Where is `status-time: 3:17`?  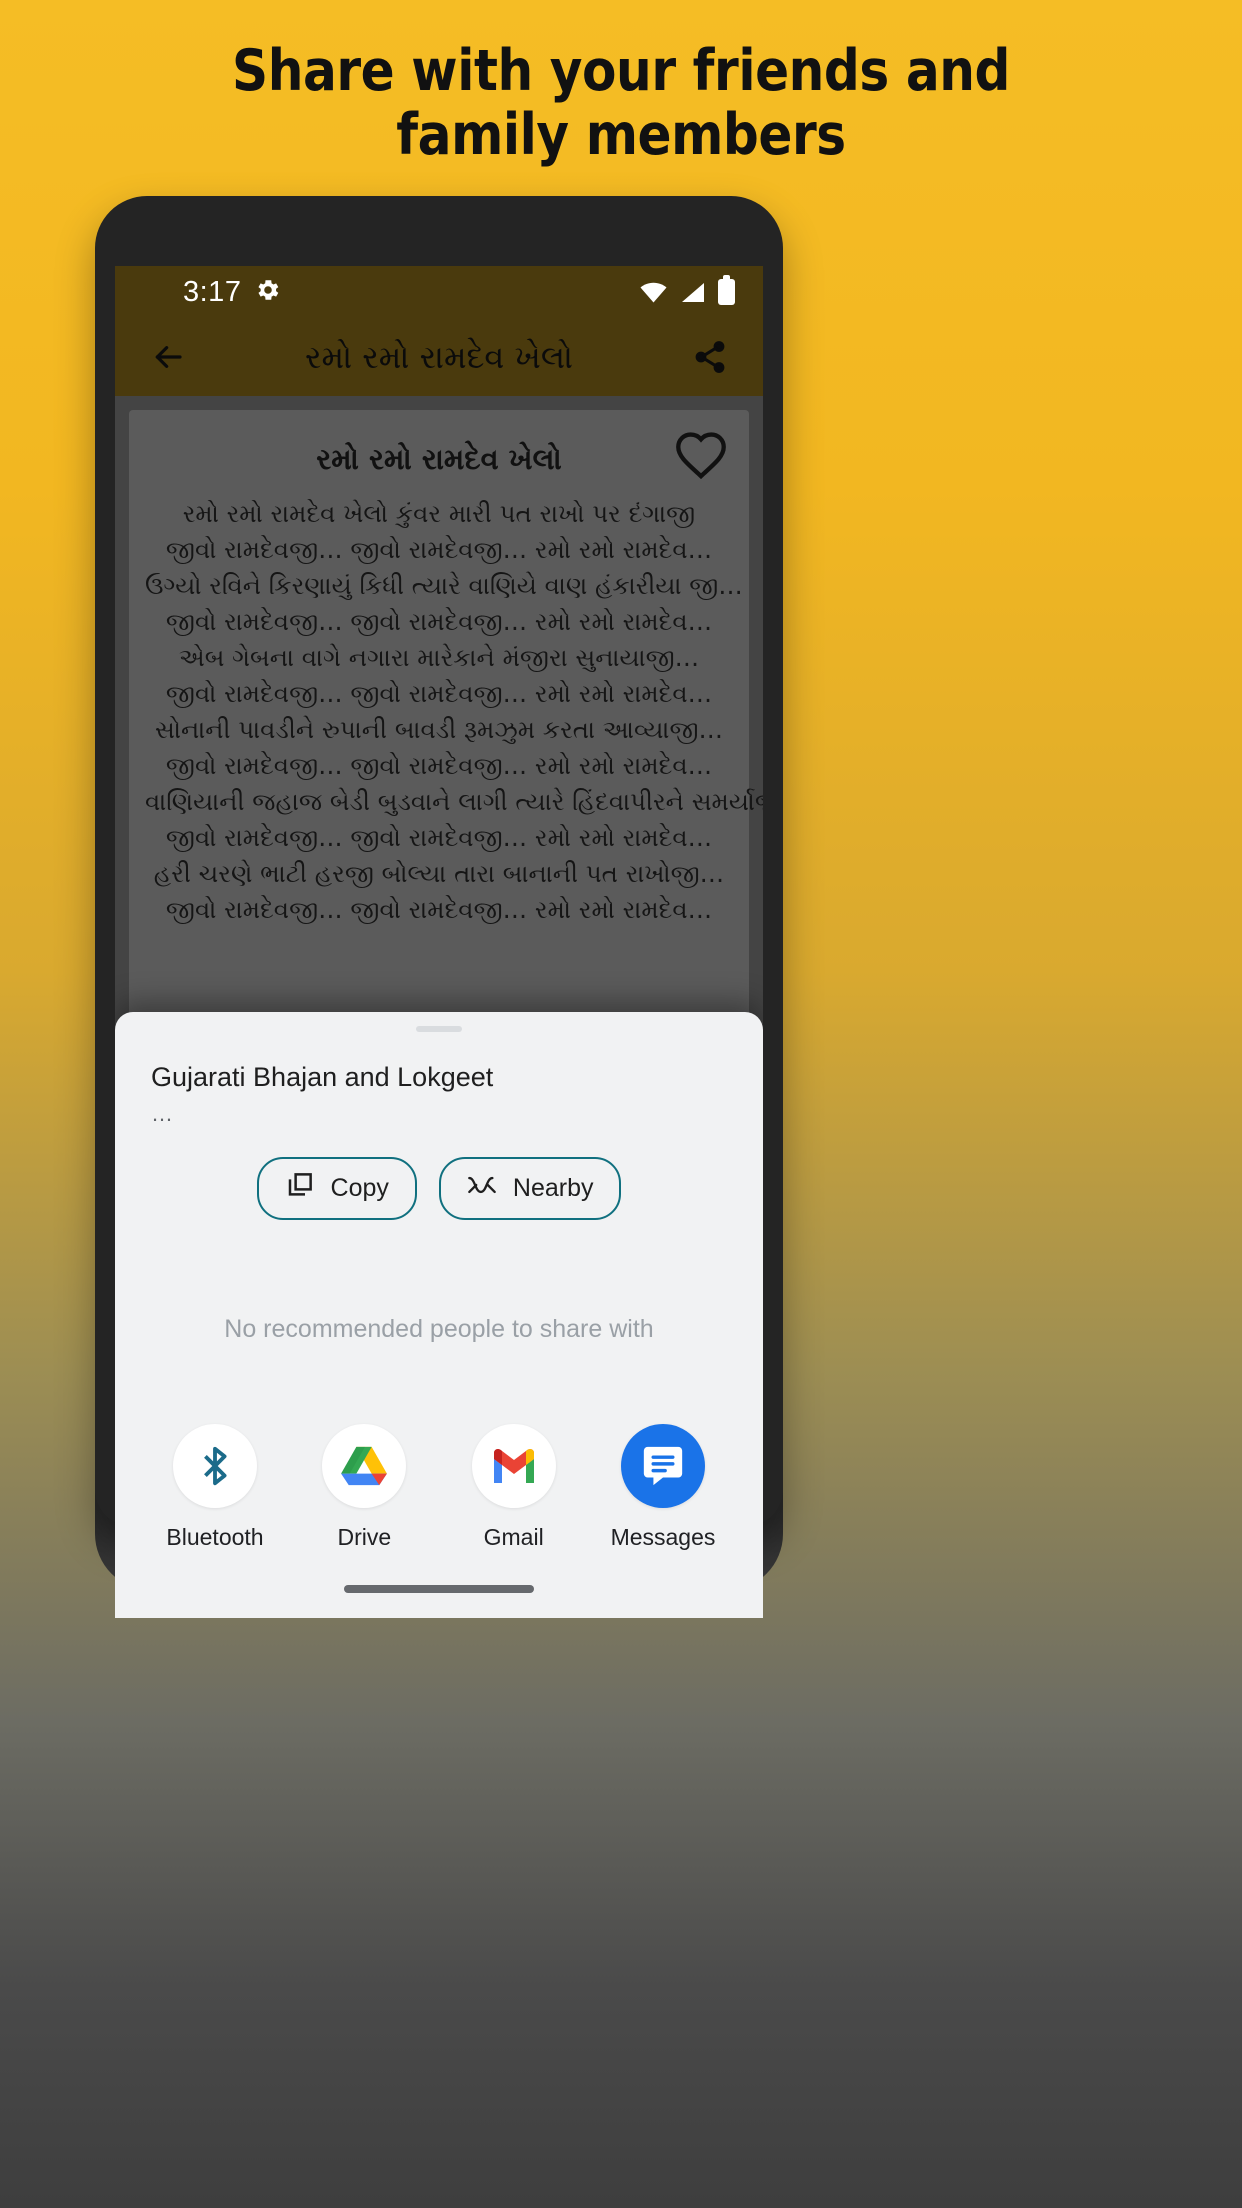
status-time: 3:17 is located at coordinates (212, 291).